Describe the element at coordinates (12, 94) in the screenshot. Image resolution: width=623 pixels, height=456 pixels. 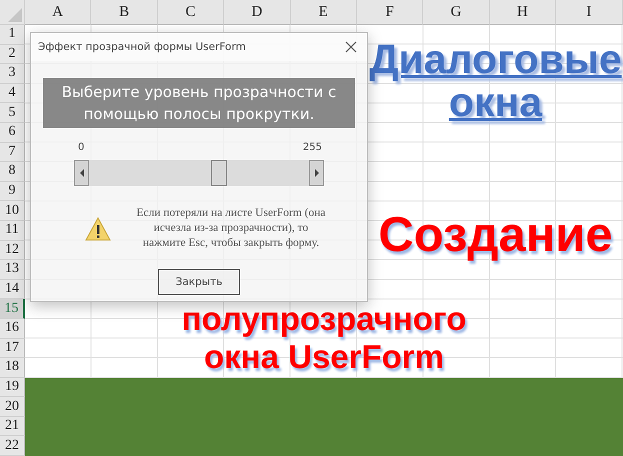
I see `row-header: 4` at that location.